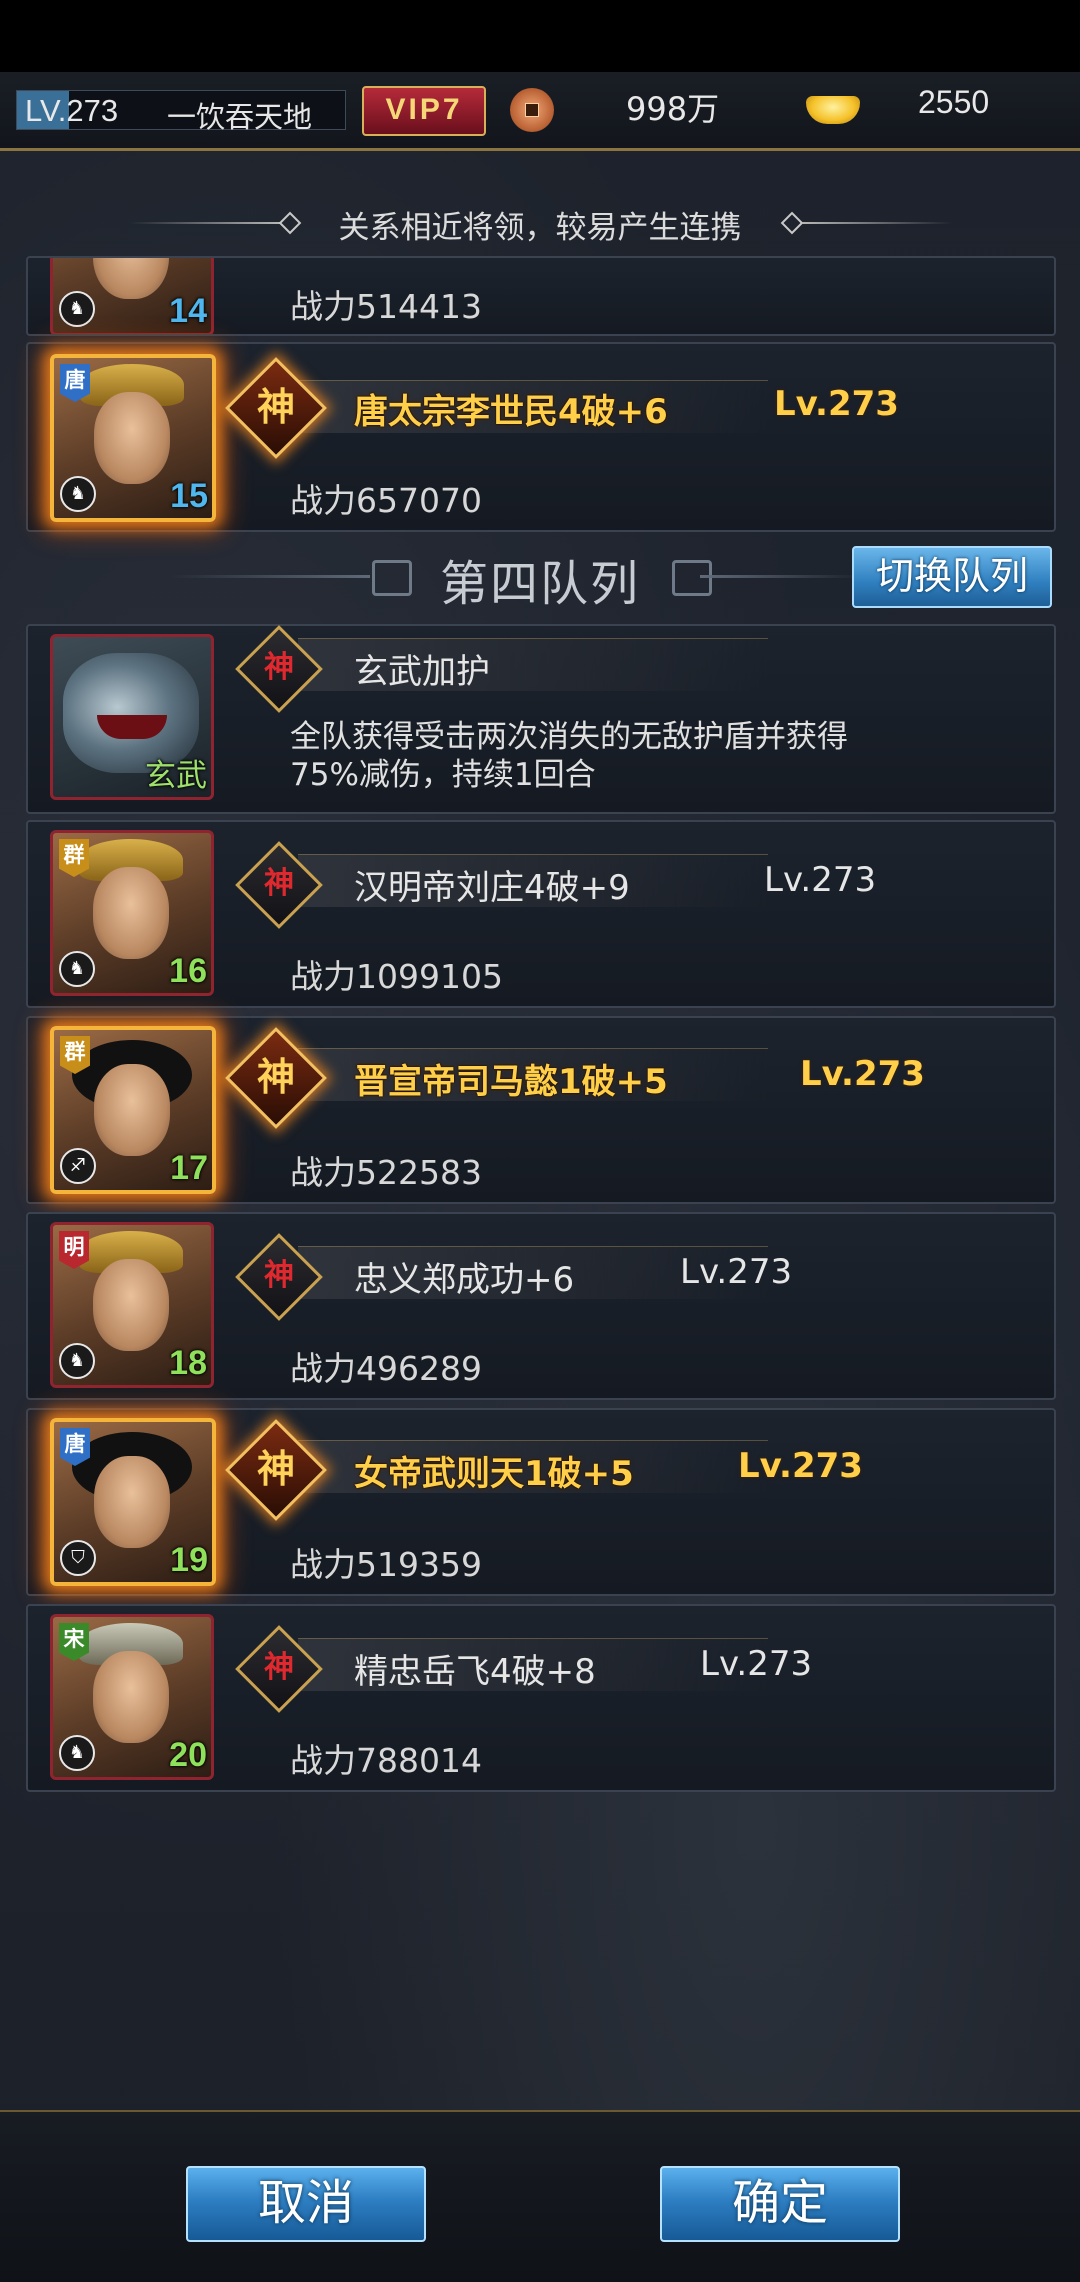  I want to click on beast-description-line2: 75%减伤，持续1回合, so click(443, 775).